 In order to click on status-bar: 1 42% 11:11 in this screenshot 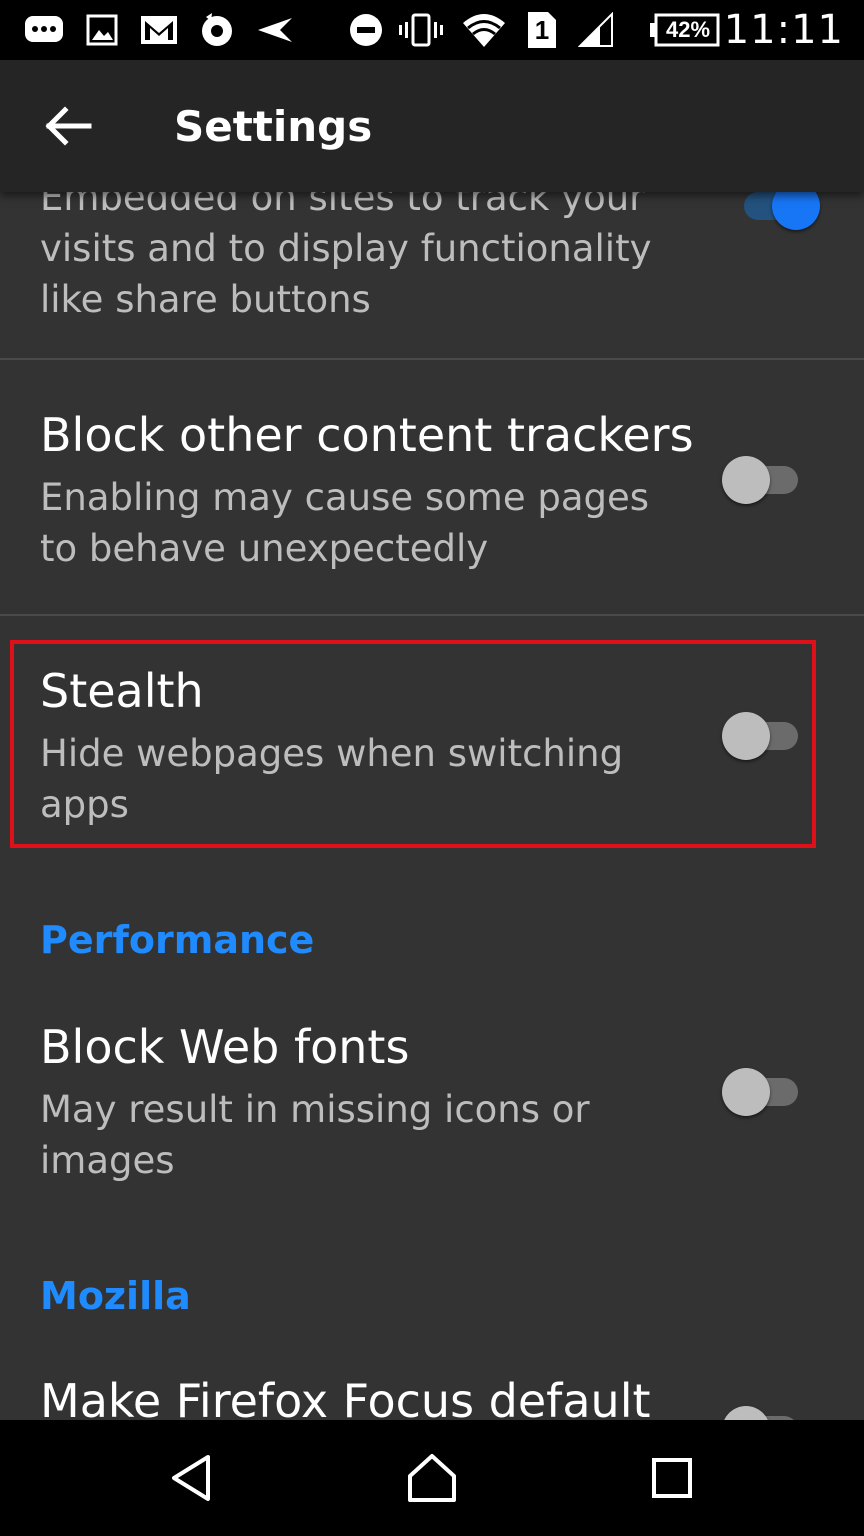, I will do `click(432, 30)`.